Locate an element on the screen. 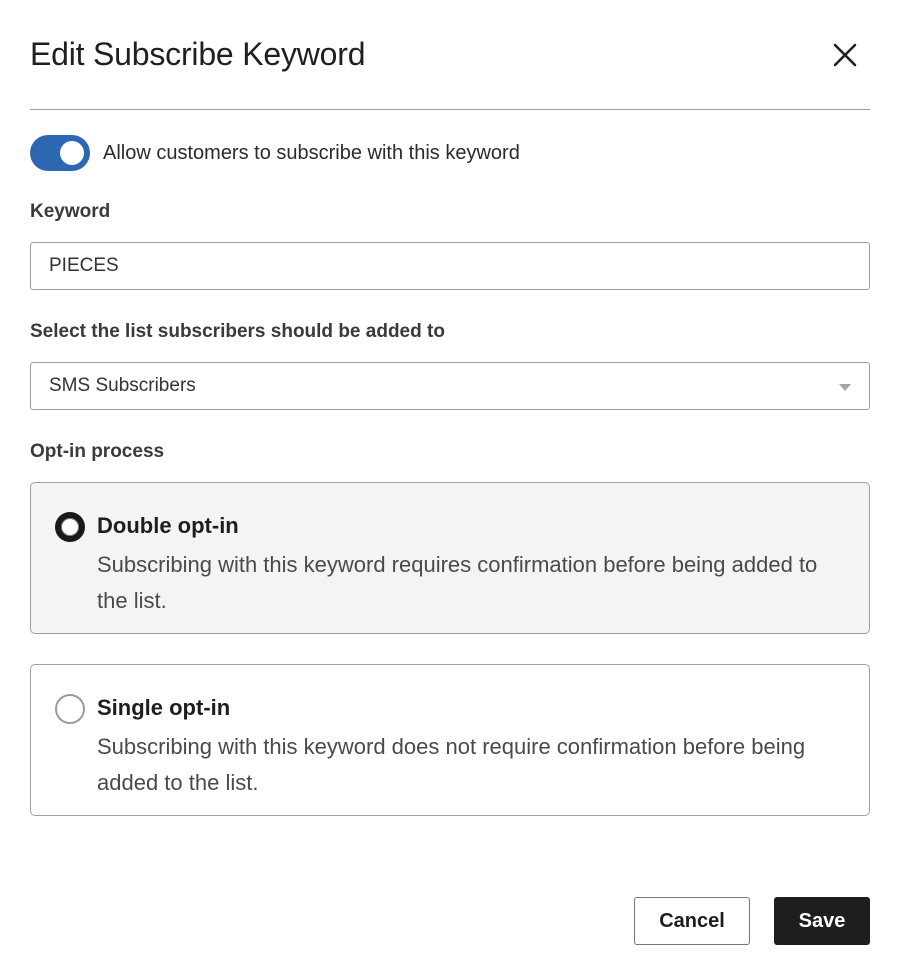  close-icon is located at coordinates (845, 55).